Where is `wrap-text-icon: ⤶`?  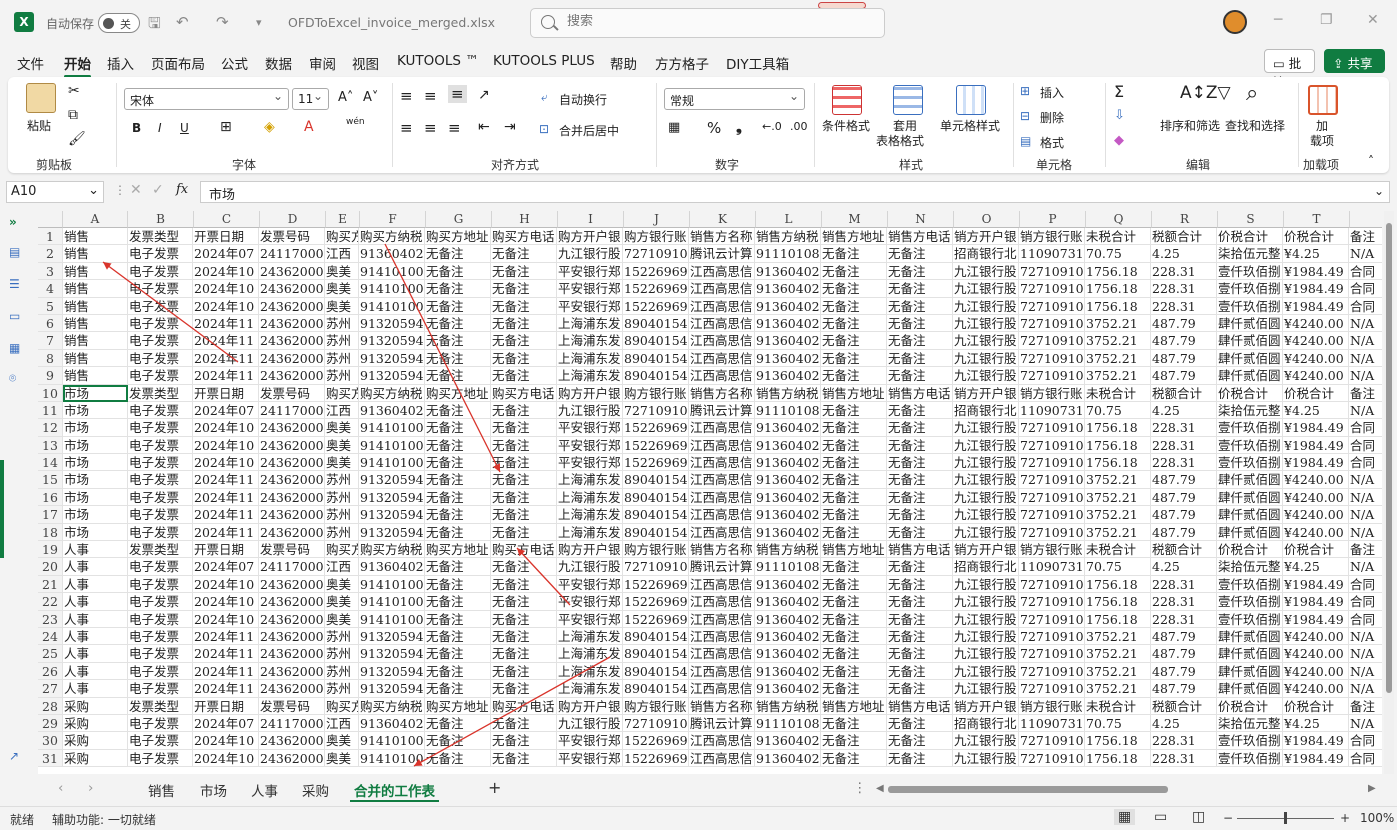 wrap-text-icon: ⤶ is located at coordinates (544, 97).